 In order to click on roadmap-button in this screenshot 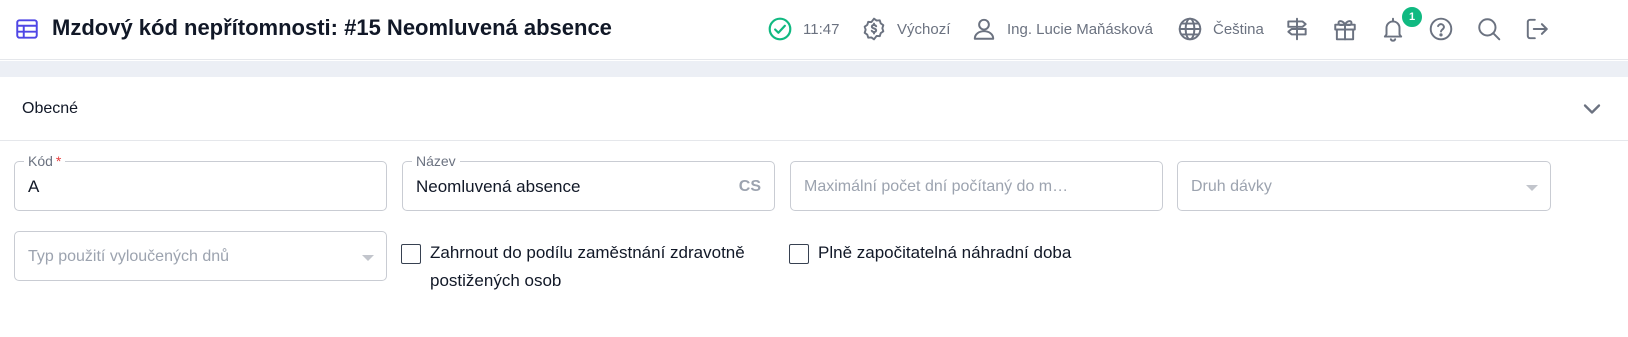, I will do `click(1297, 29)`.